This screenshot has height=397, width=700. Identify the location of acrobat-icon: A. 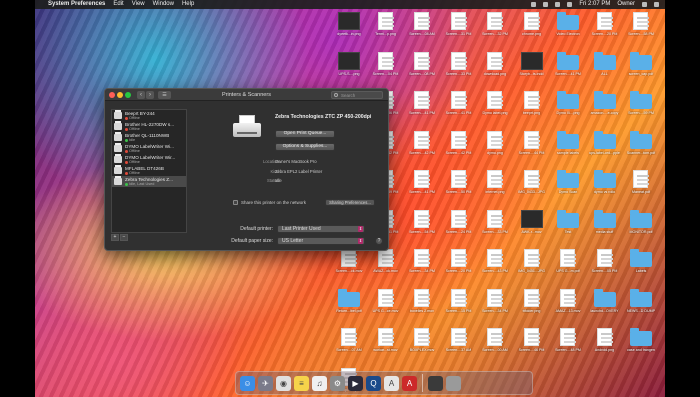
(391, 383).